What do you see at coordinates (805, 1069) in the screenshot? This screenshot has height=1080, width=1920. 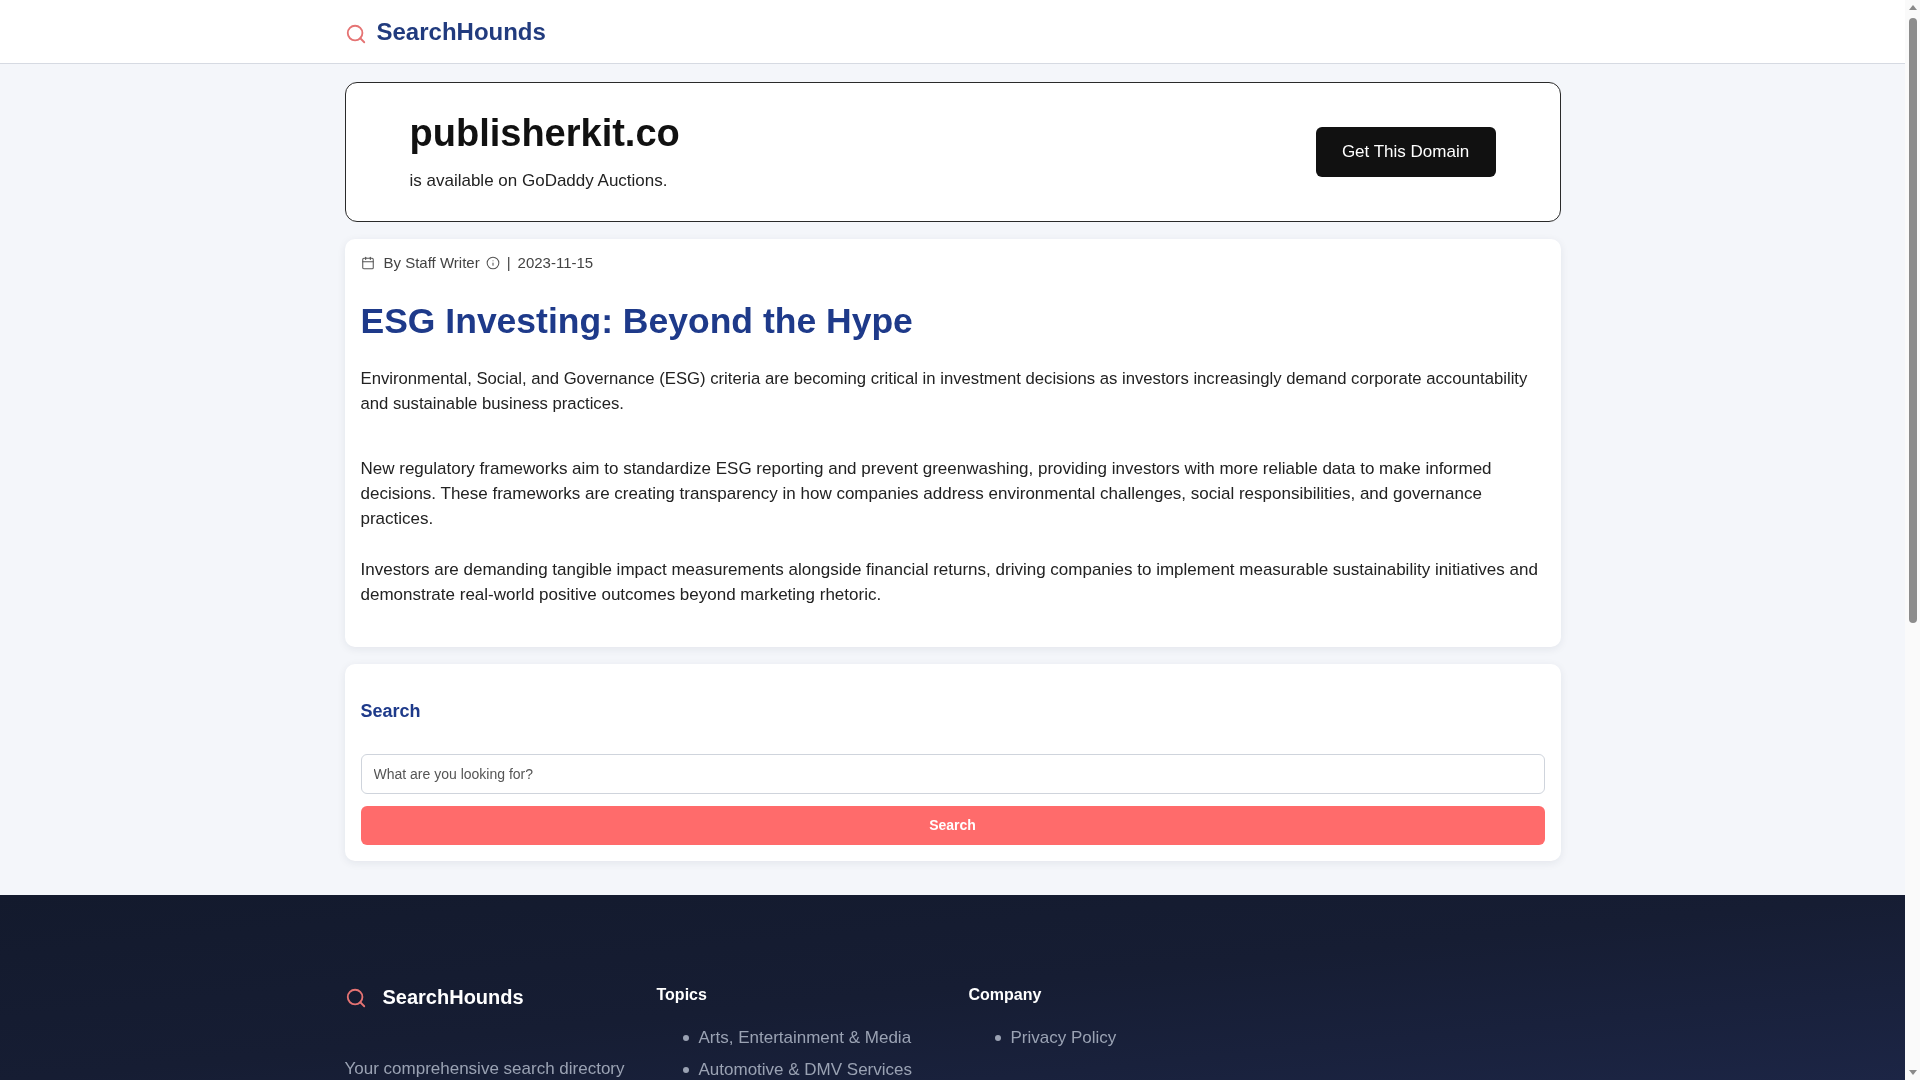 I see `footer-link: Automotive & DMV Services` at bounding box center [805, 1069].